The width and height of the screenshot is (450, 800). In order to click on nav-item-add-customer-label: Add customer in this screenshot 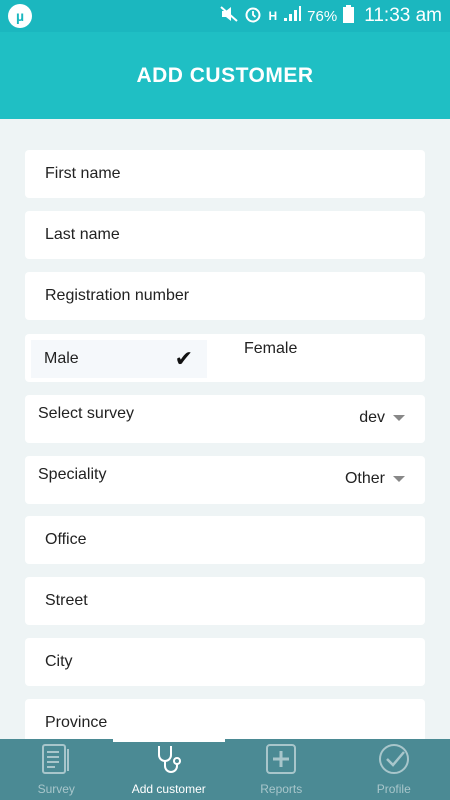, I will do `click(168, 789)`.